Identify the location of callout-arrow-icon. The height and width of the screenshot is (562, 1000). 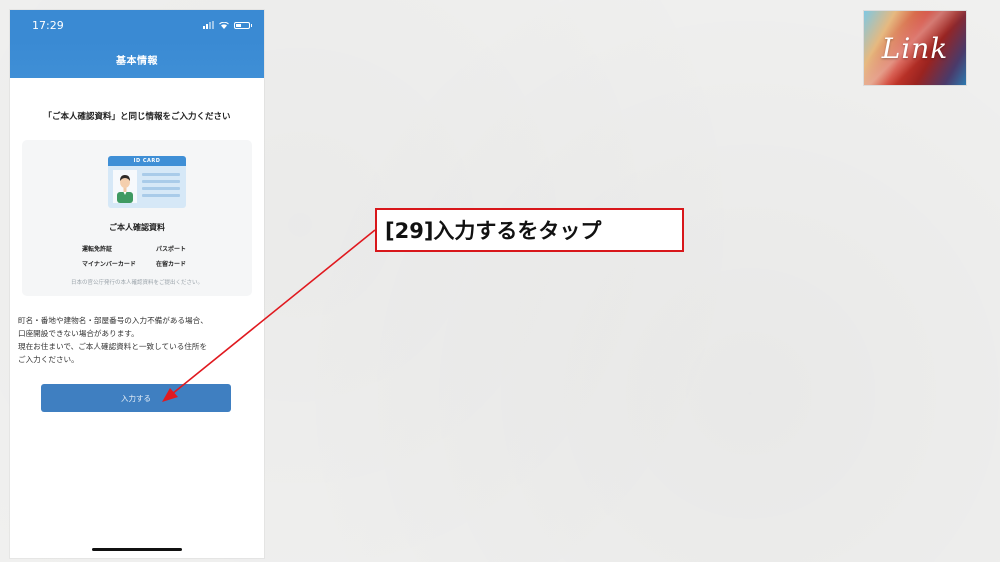
(269, 315).